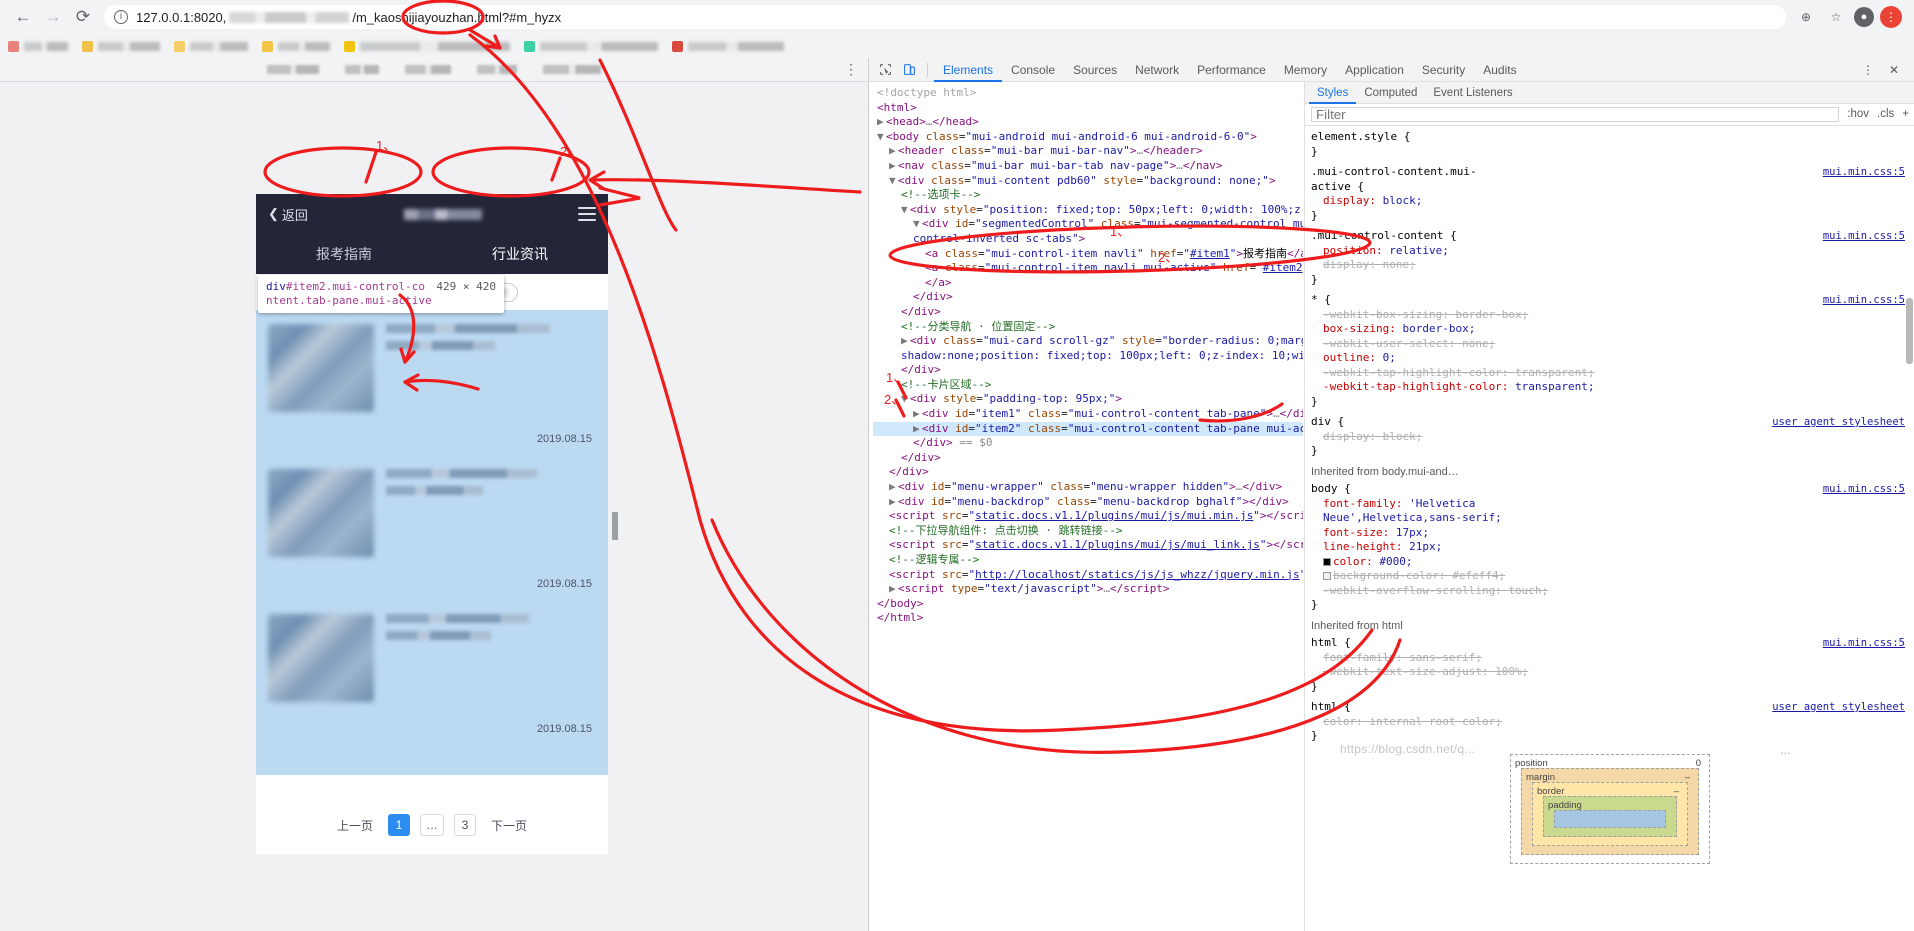  Describe the element at coordinates (428, 69) in the screenshot. I see `emu-height-input` at that location.